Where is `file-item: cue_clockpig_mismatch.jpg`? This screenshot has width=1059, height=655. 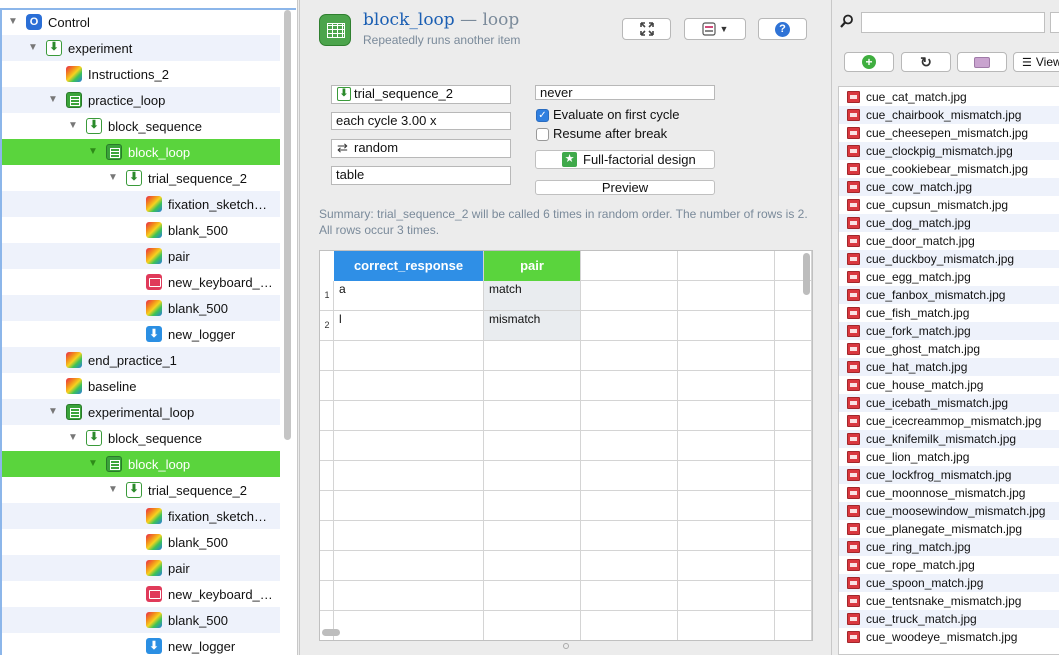 file-item: cue_clockpig_mismatch.jpg is located at coordinates (949, 151).